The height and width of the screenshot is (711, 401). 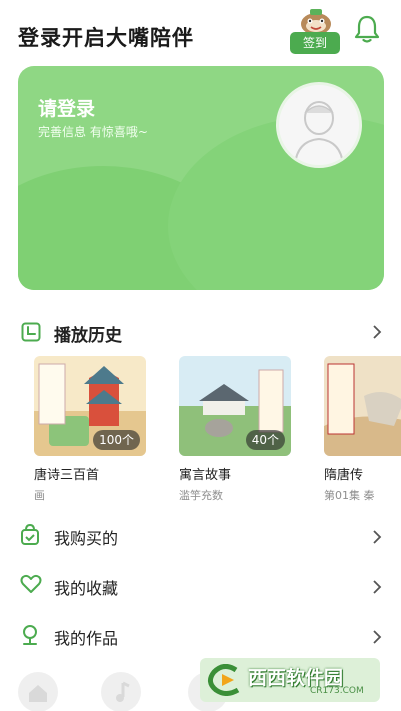 What do you see at coordinates (362, 406) in the screenshot?
I see `cover-image` at bounding box center [362, 406].